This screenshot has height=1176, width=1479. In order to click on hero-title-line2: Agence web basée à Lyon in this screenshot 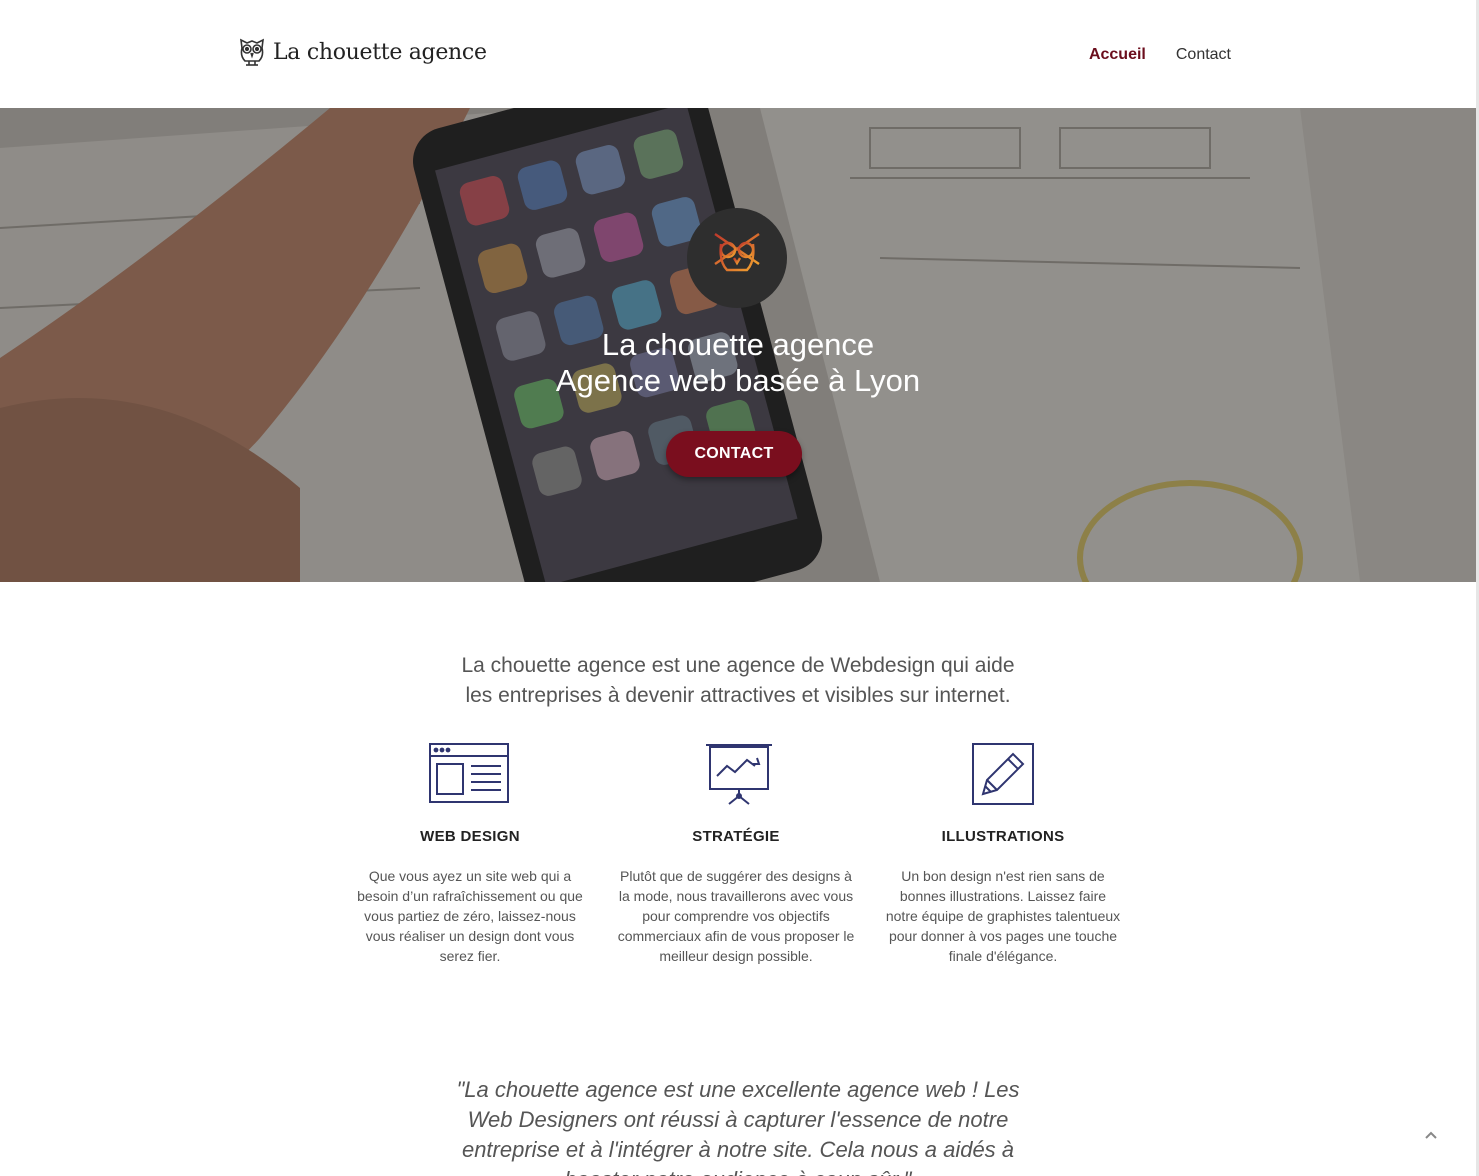, I will do `click(738, 380)`.